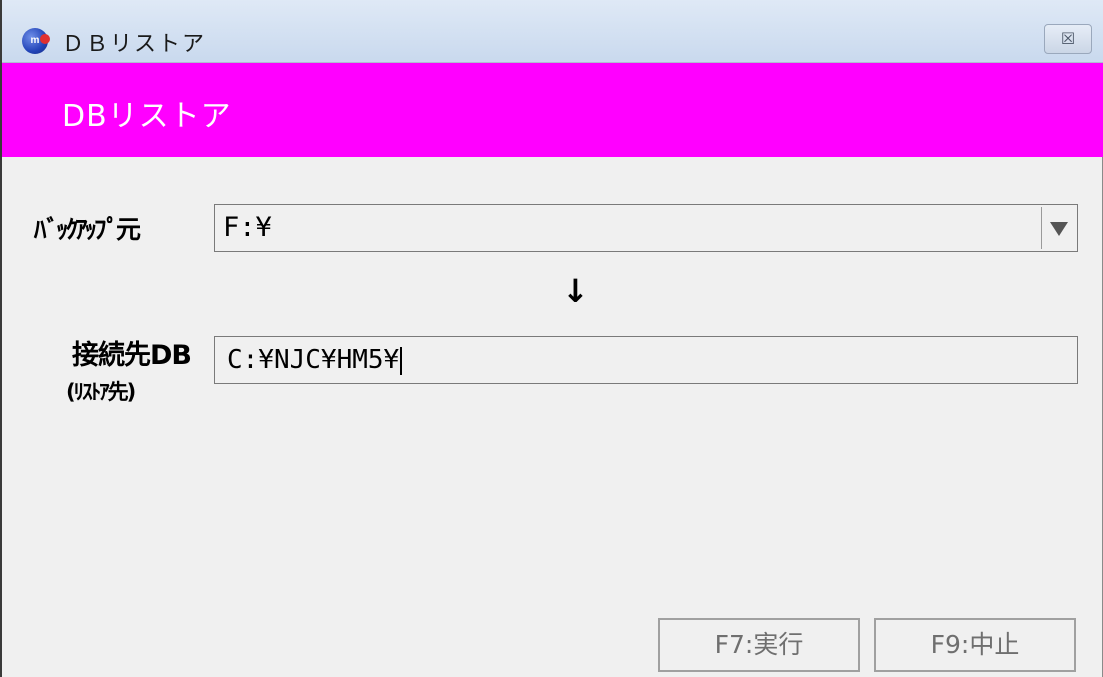 This screenshot has width=1103, height=677. I want to click on header-banner: DBリストア, so click(552, 110).